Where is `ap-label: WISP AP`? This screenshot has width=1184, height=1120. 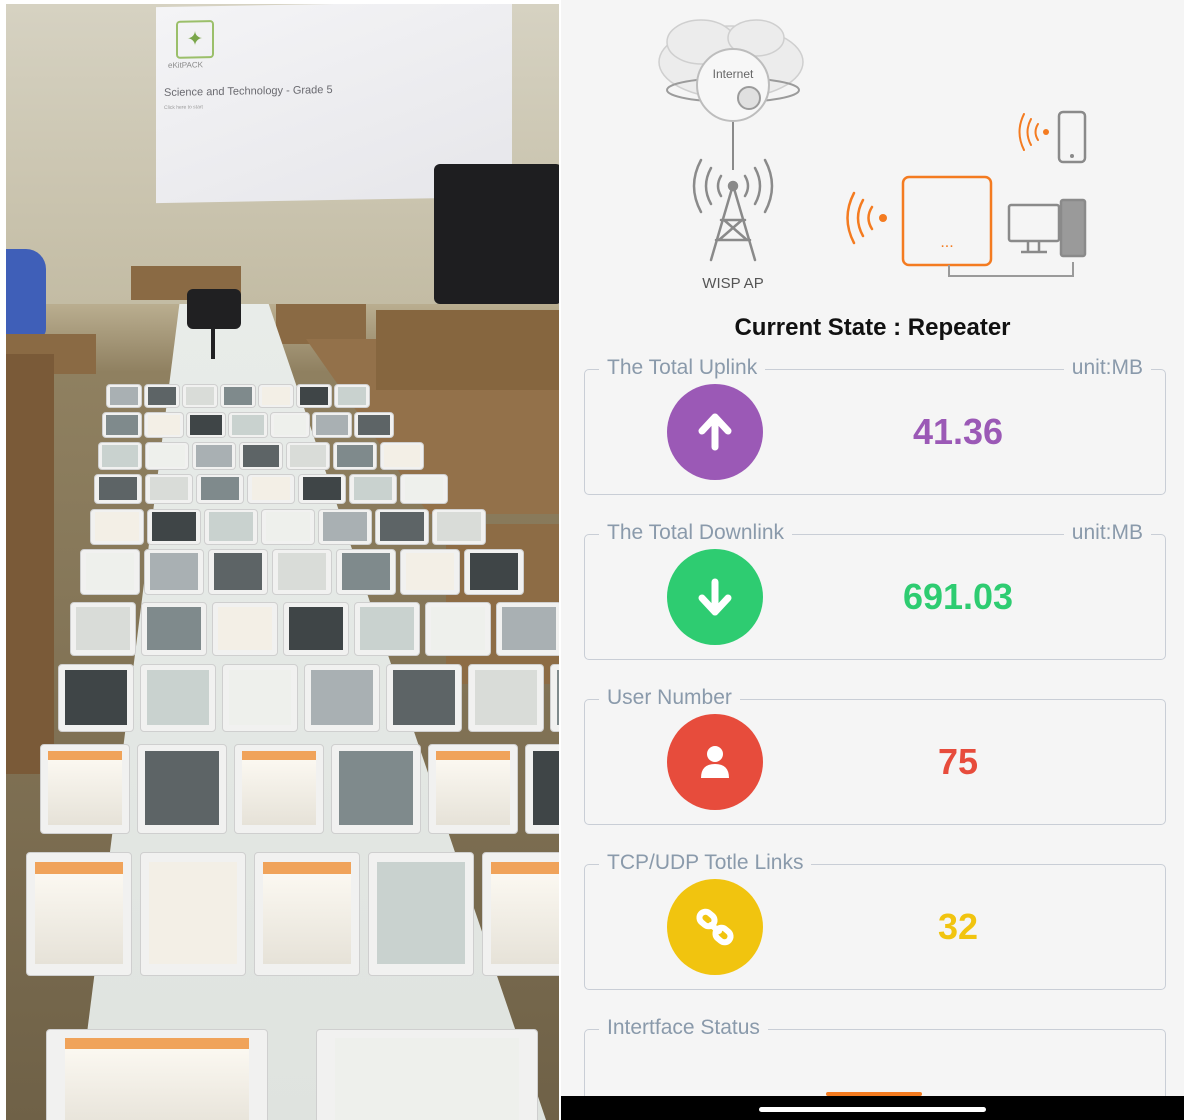
ap-label: WISP AP is located at coordinates (732, 283).